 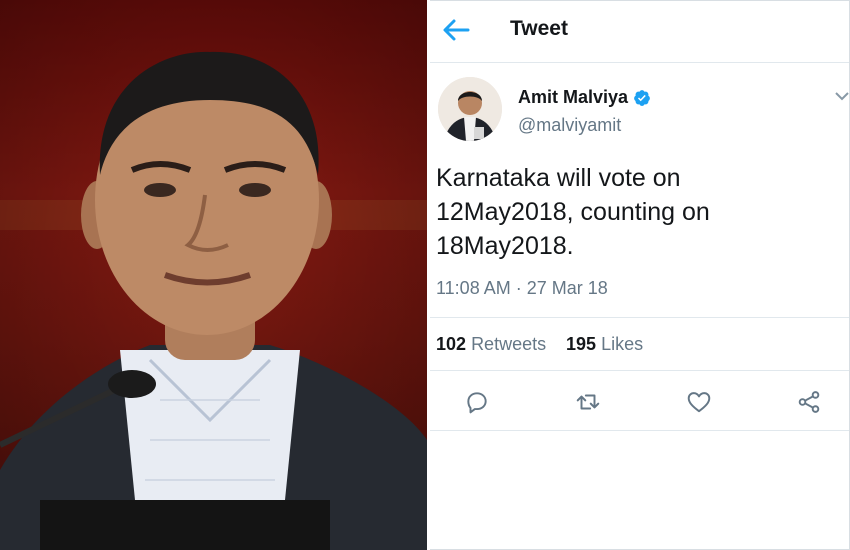 I want to click on tweet-author: Amit Malviya @malviyamit, so click(x=639, y=108).